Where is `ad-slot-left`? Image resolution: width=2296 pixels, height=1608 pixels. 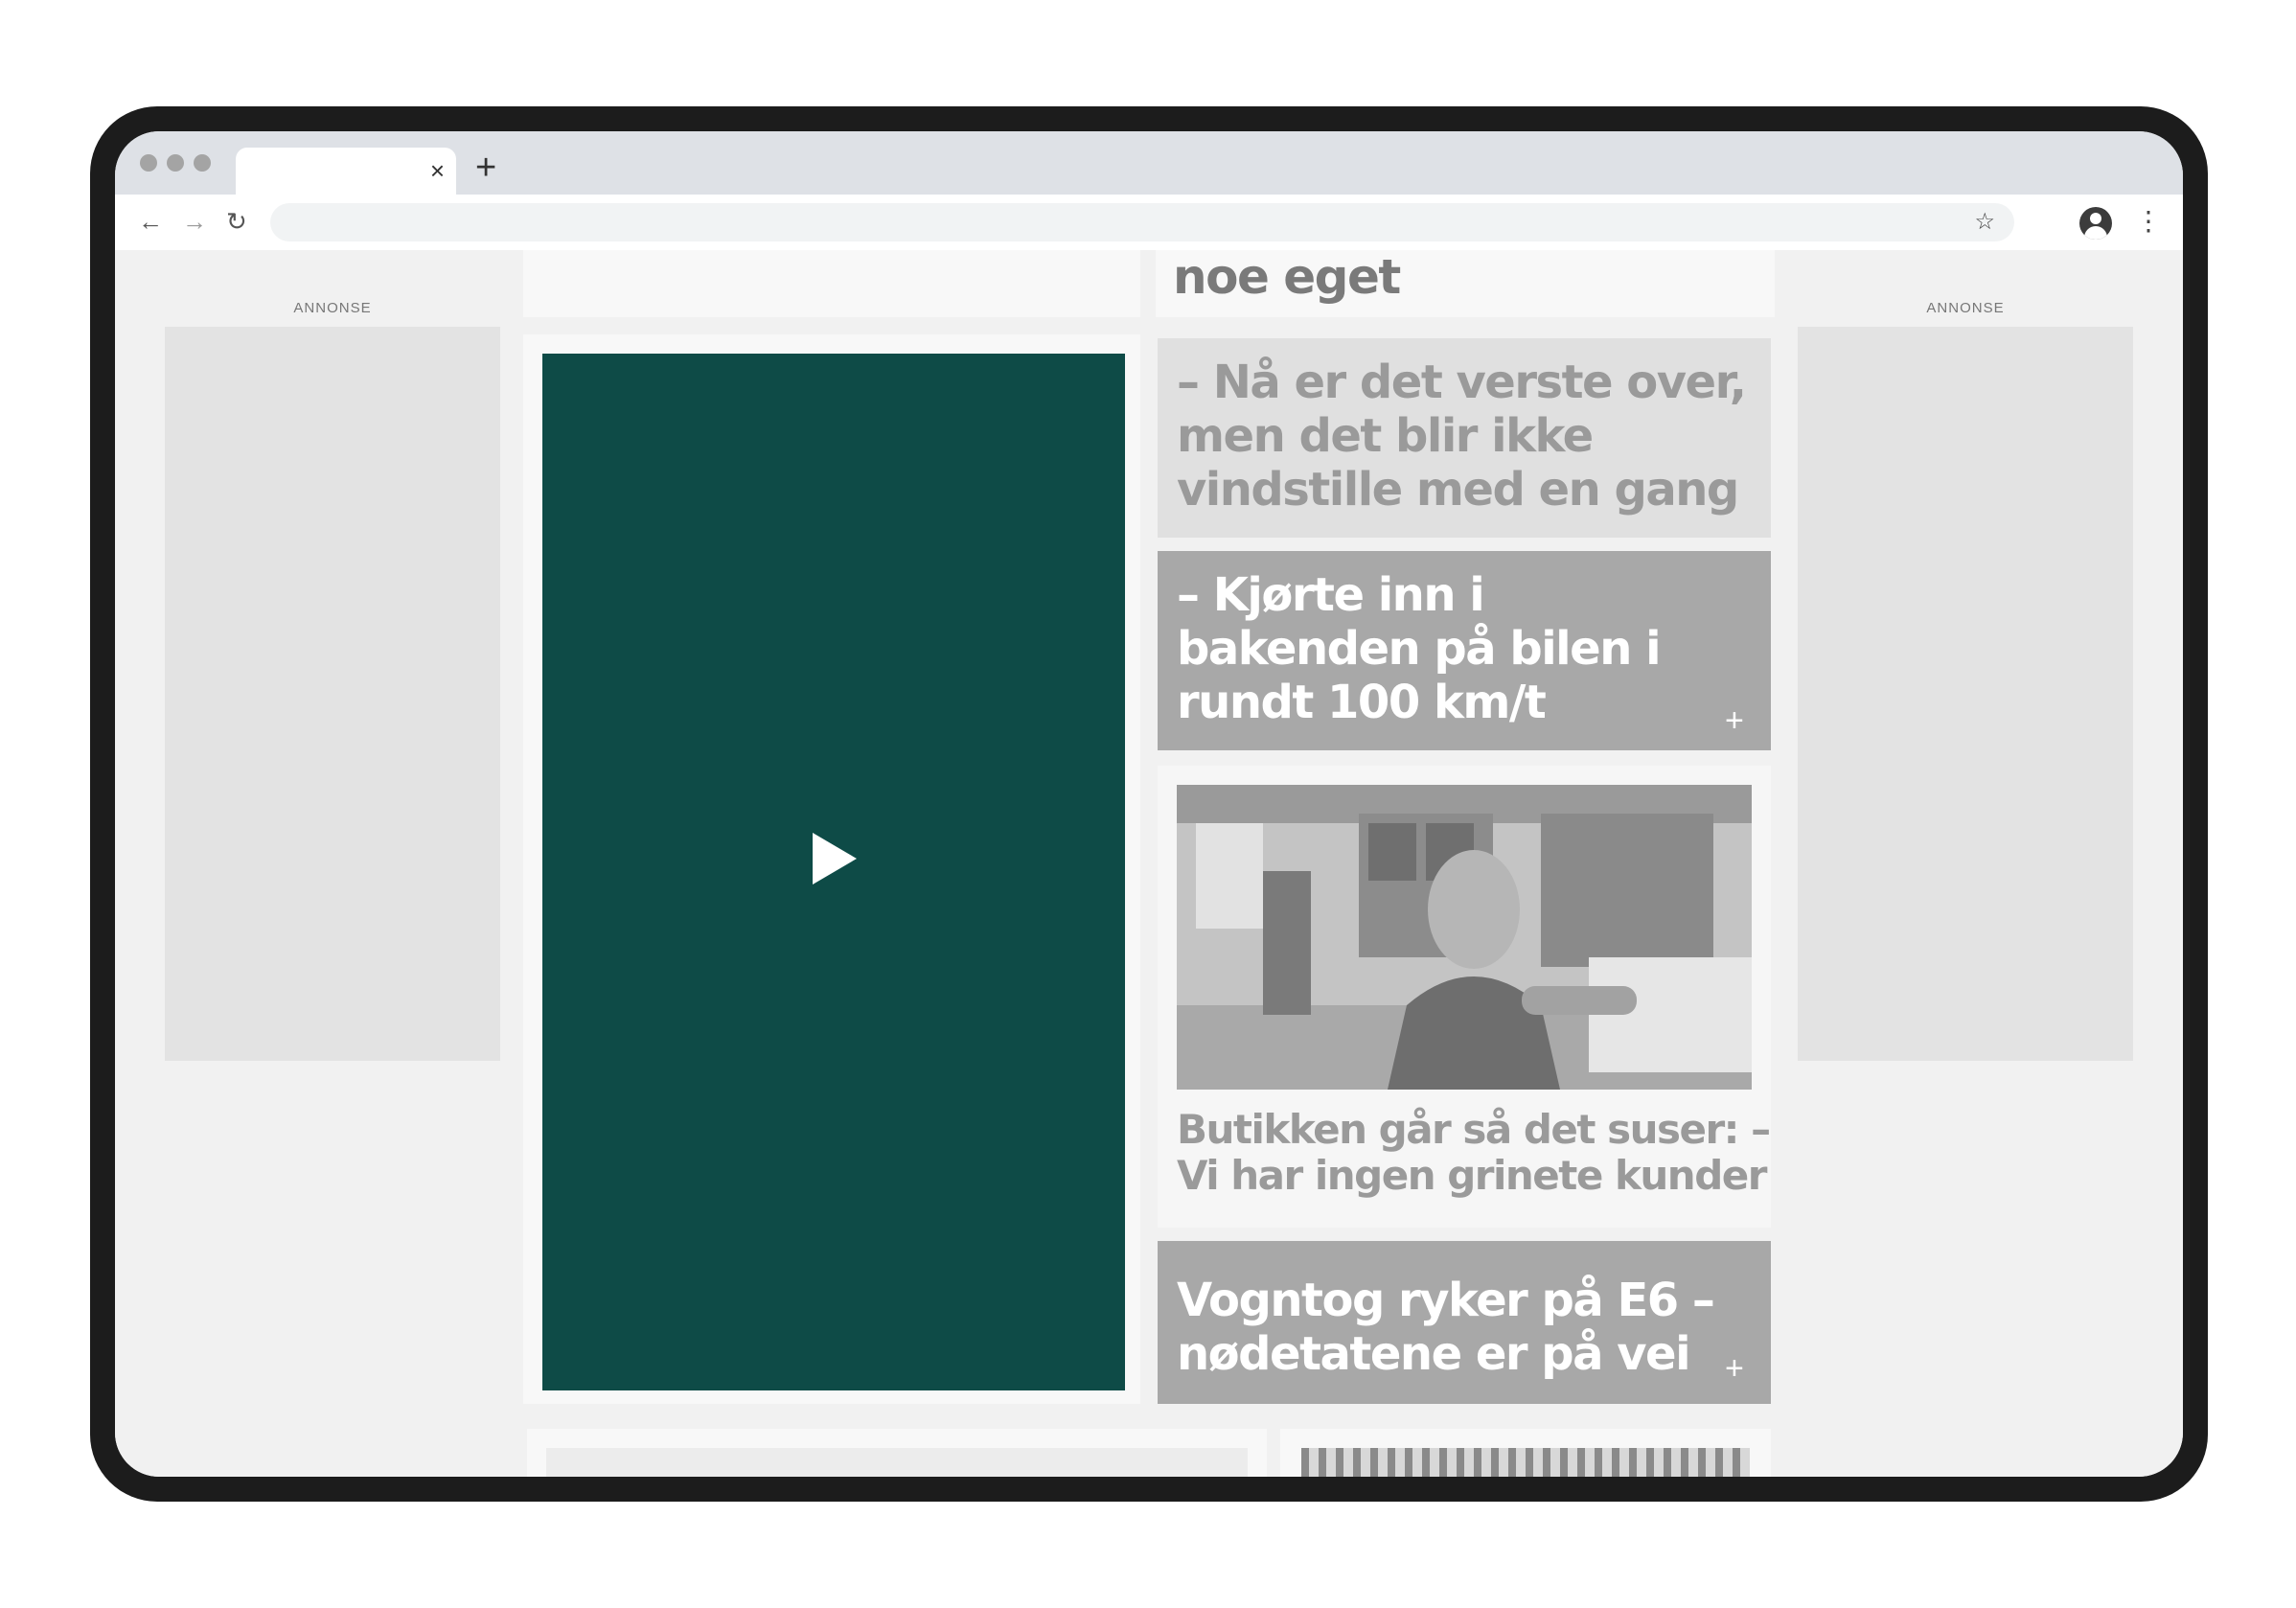 ad-slot-left is located at coordinates (332, 694).